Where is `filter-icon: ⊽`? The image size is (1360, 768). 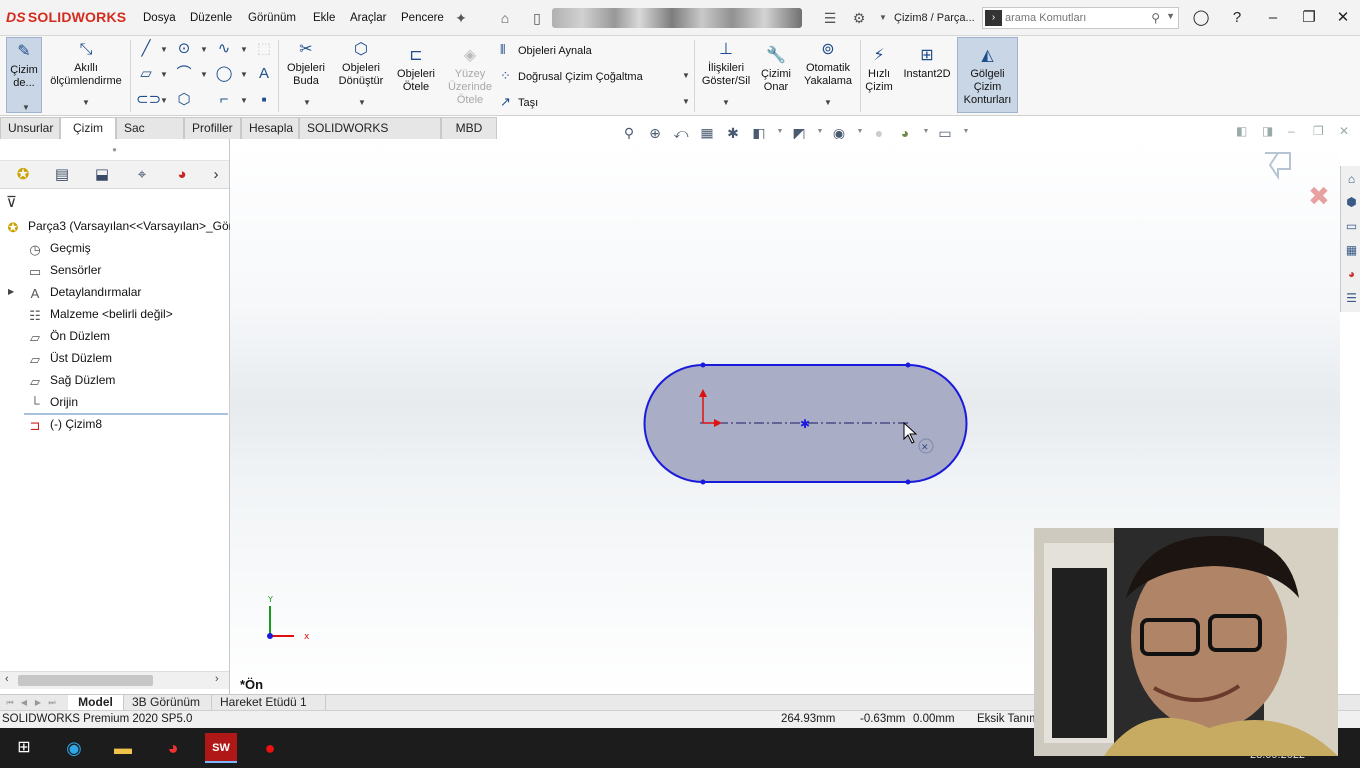
filter-icon: ⊽ is located at coordinates (11, 202).